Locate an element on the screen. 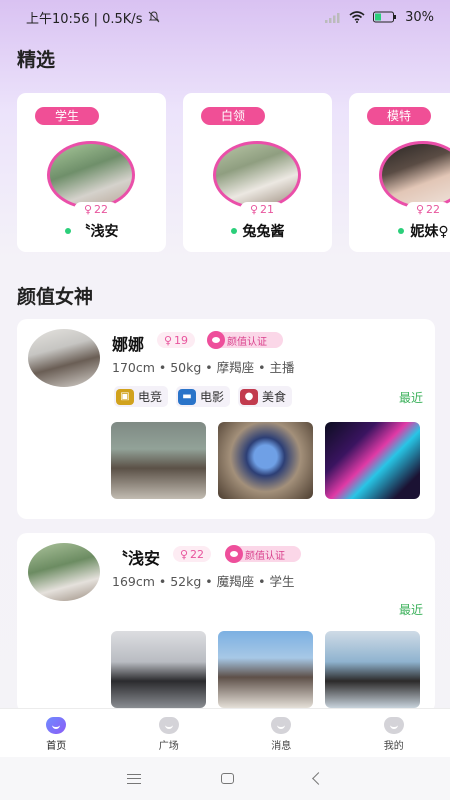  interest-tags: ▣ 电竞 ▬ 电影 ● 美食 is located at coordinates (203, 396).